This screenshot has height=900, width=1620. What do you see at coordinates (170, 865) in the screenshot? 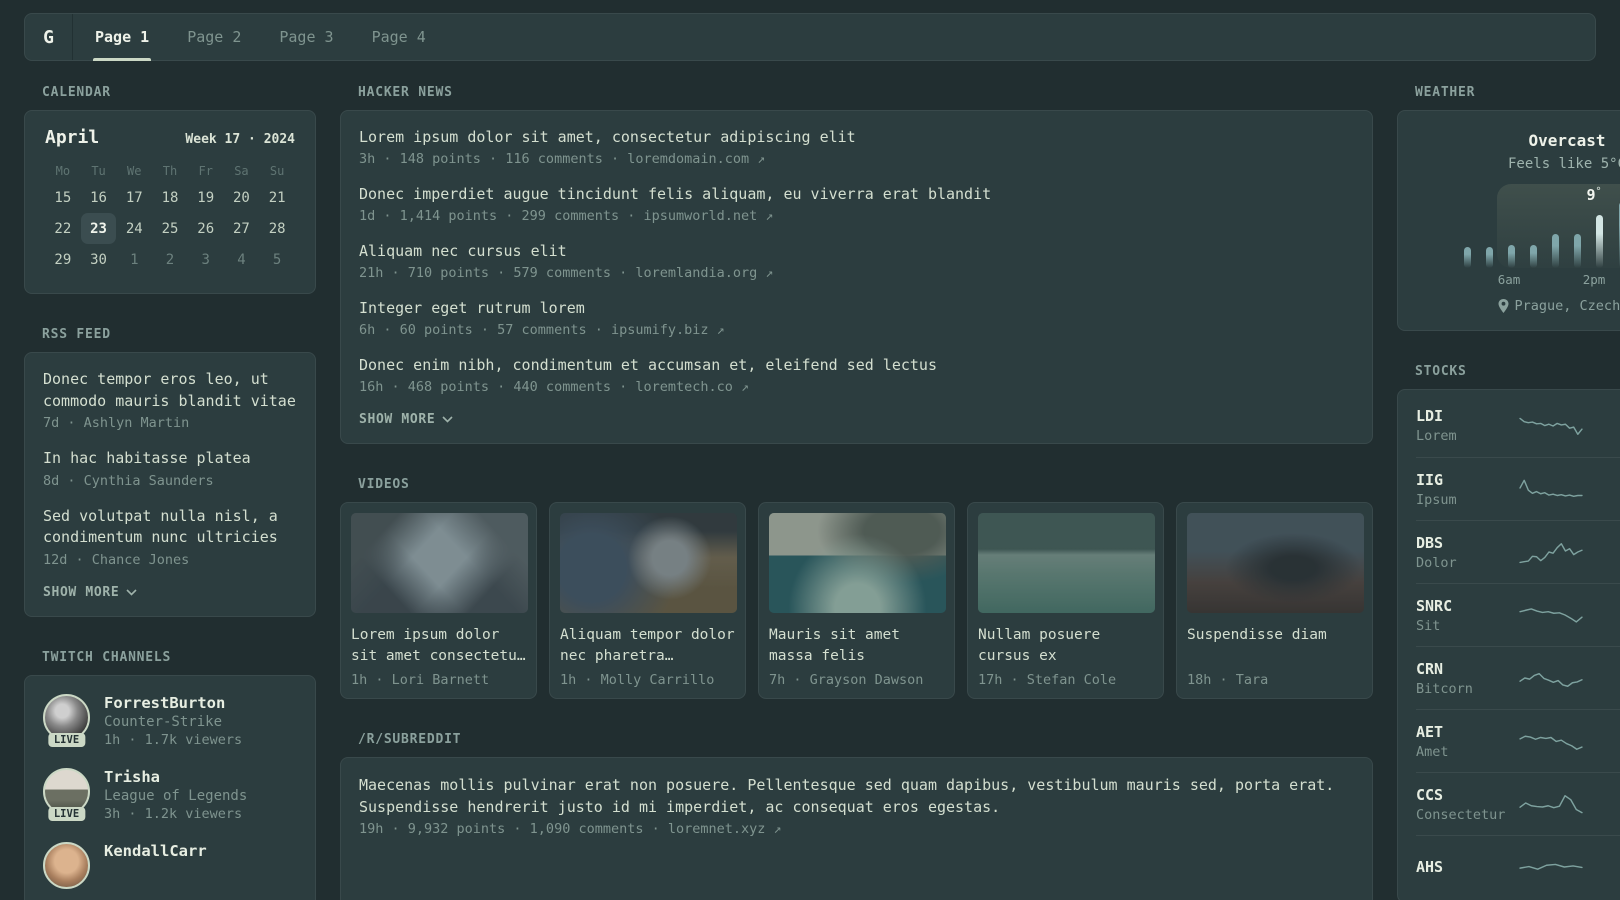
I see `twitch-channel-row: KendallCarr` at bounding box center [170, 865].